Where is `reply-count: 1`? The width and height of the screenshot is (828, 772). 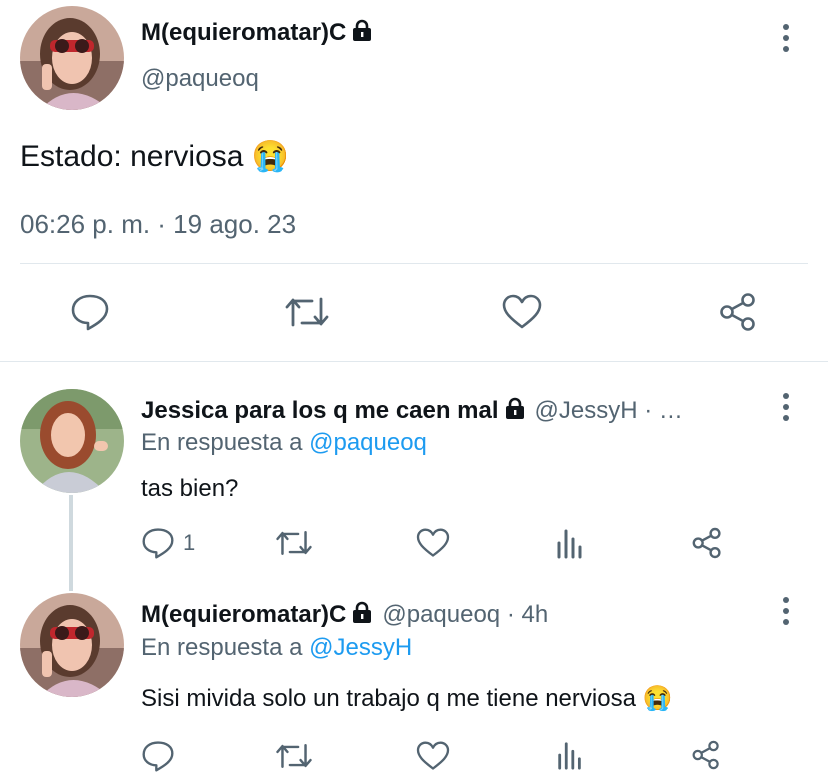 reply-count: 1 is located at coordinates (189, 542).